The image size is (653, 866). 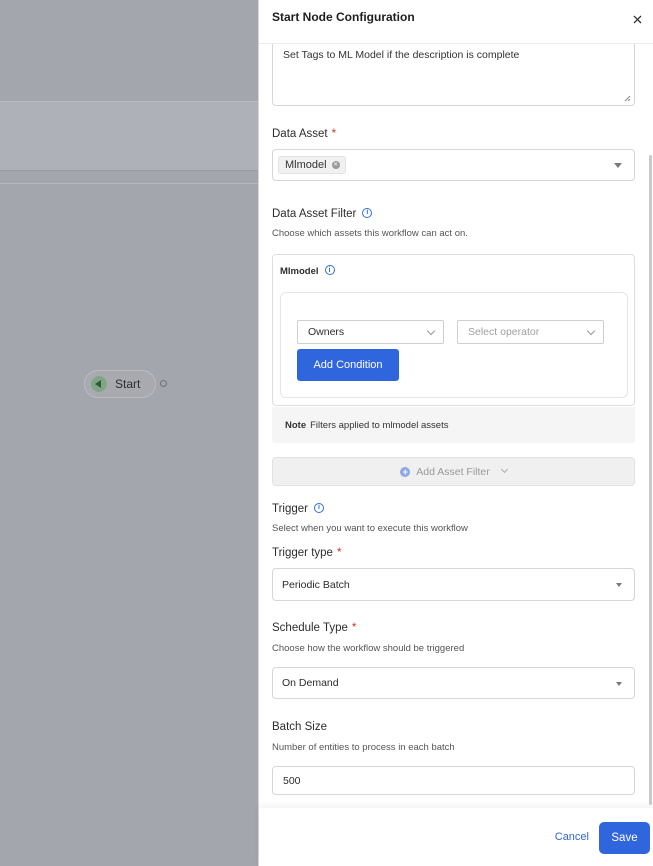 I want to click on trigger-label: Trigger i, so click(x=298, y=508).